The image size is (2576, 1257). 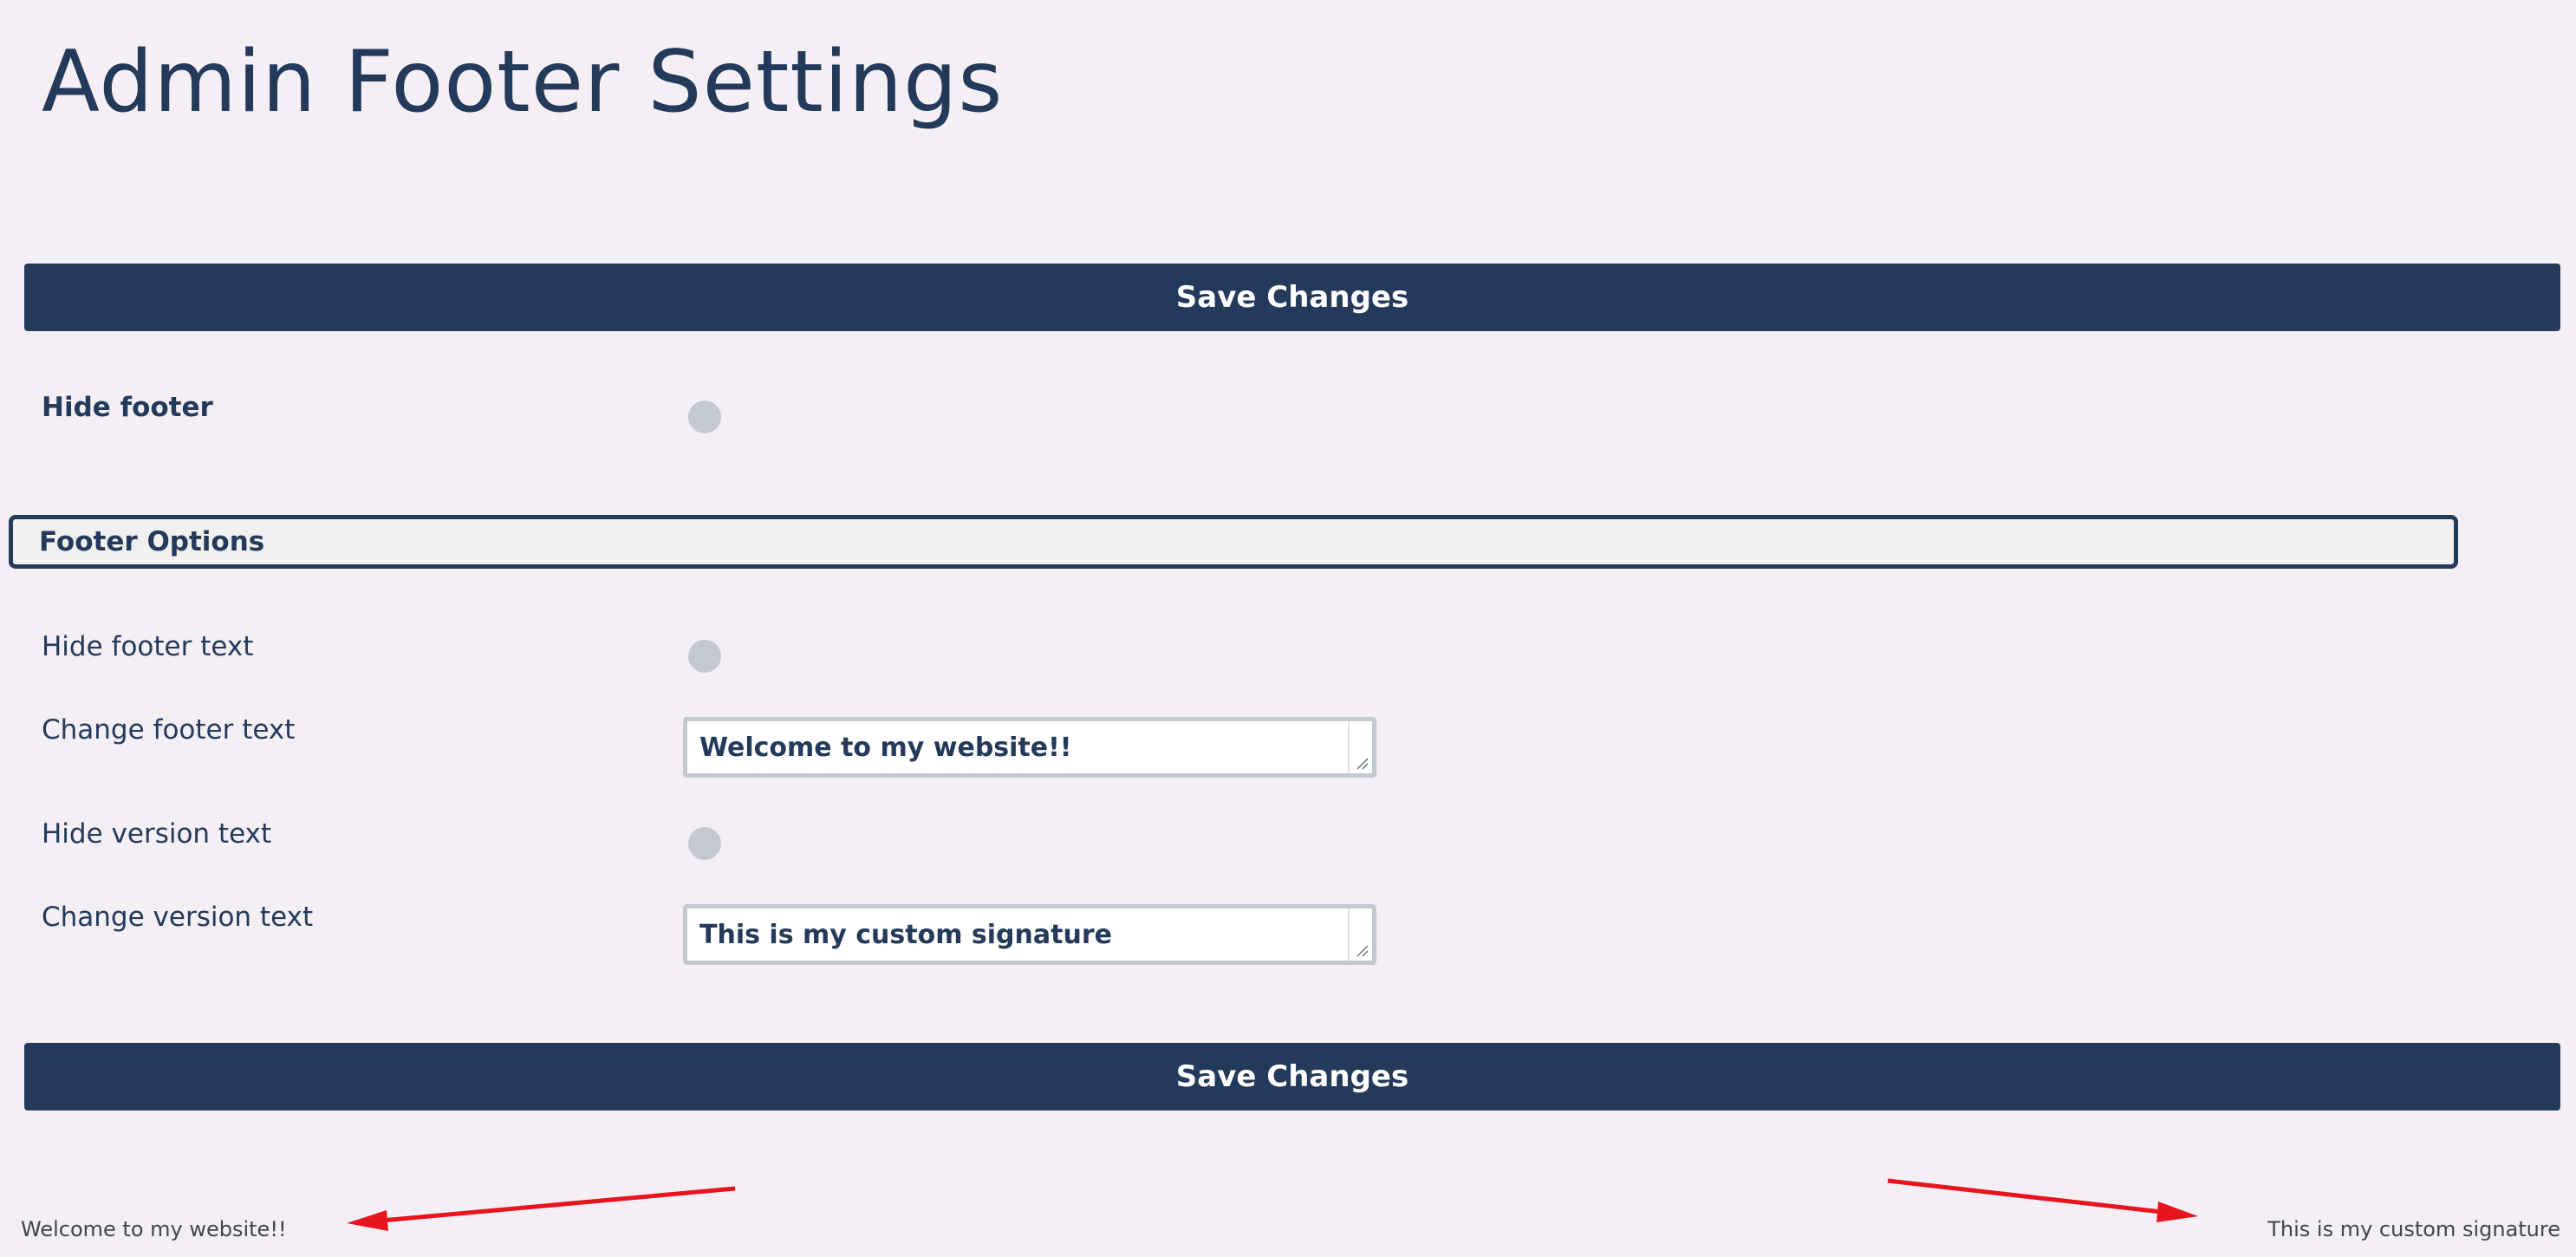 What do you see at coordinates (885, 747) in the screenshot?
I see `footer-text-value: Welcome to my website!!` at bounding box center [885, 747].